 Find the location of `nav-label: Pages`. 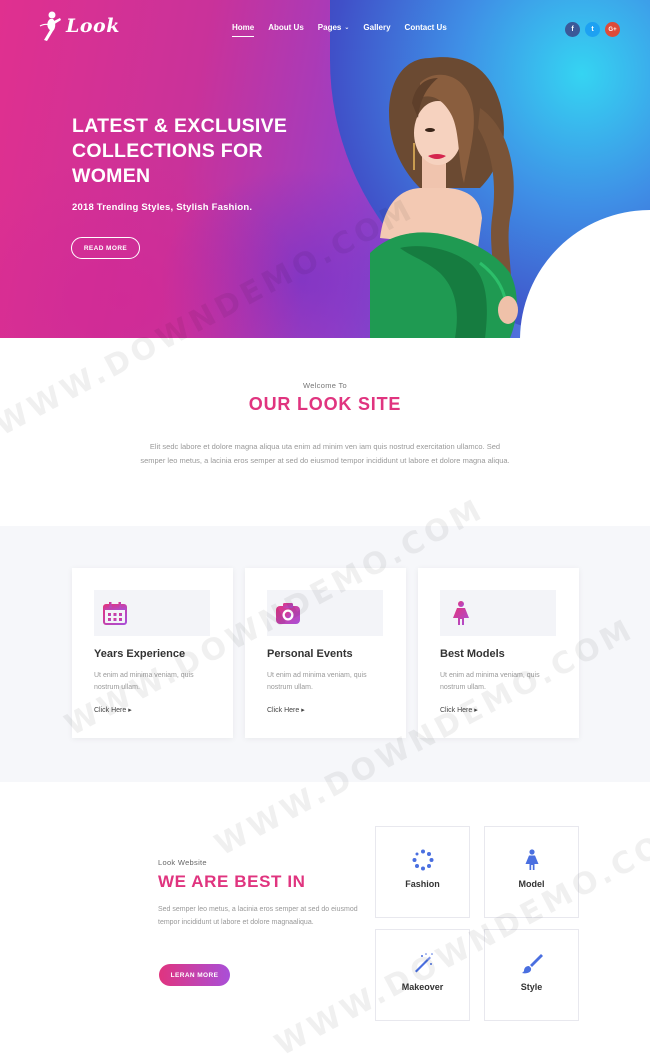

nav-label: Pages is located at coordinates (329, 27).